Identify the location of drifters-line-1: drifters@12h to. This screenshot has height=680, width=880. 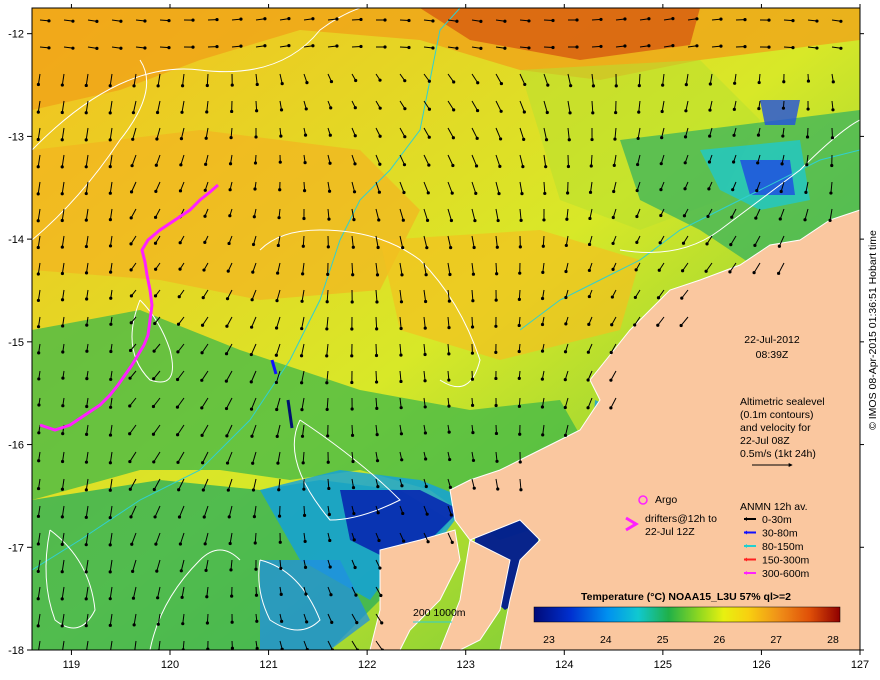
(681, 519).